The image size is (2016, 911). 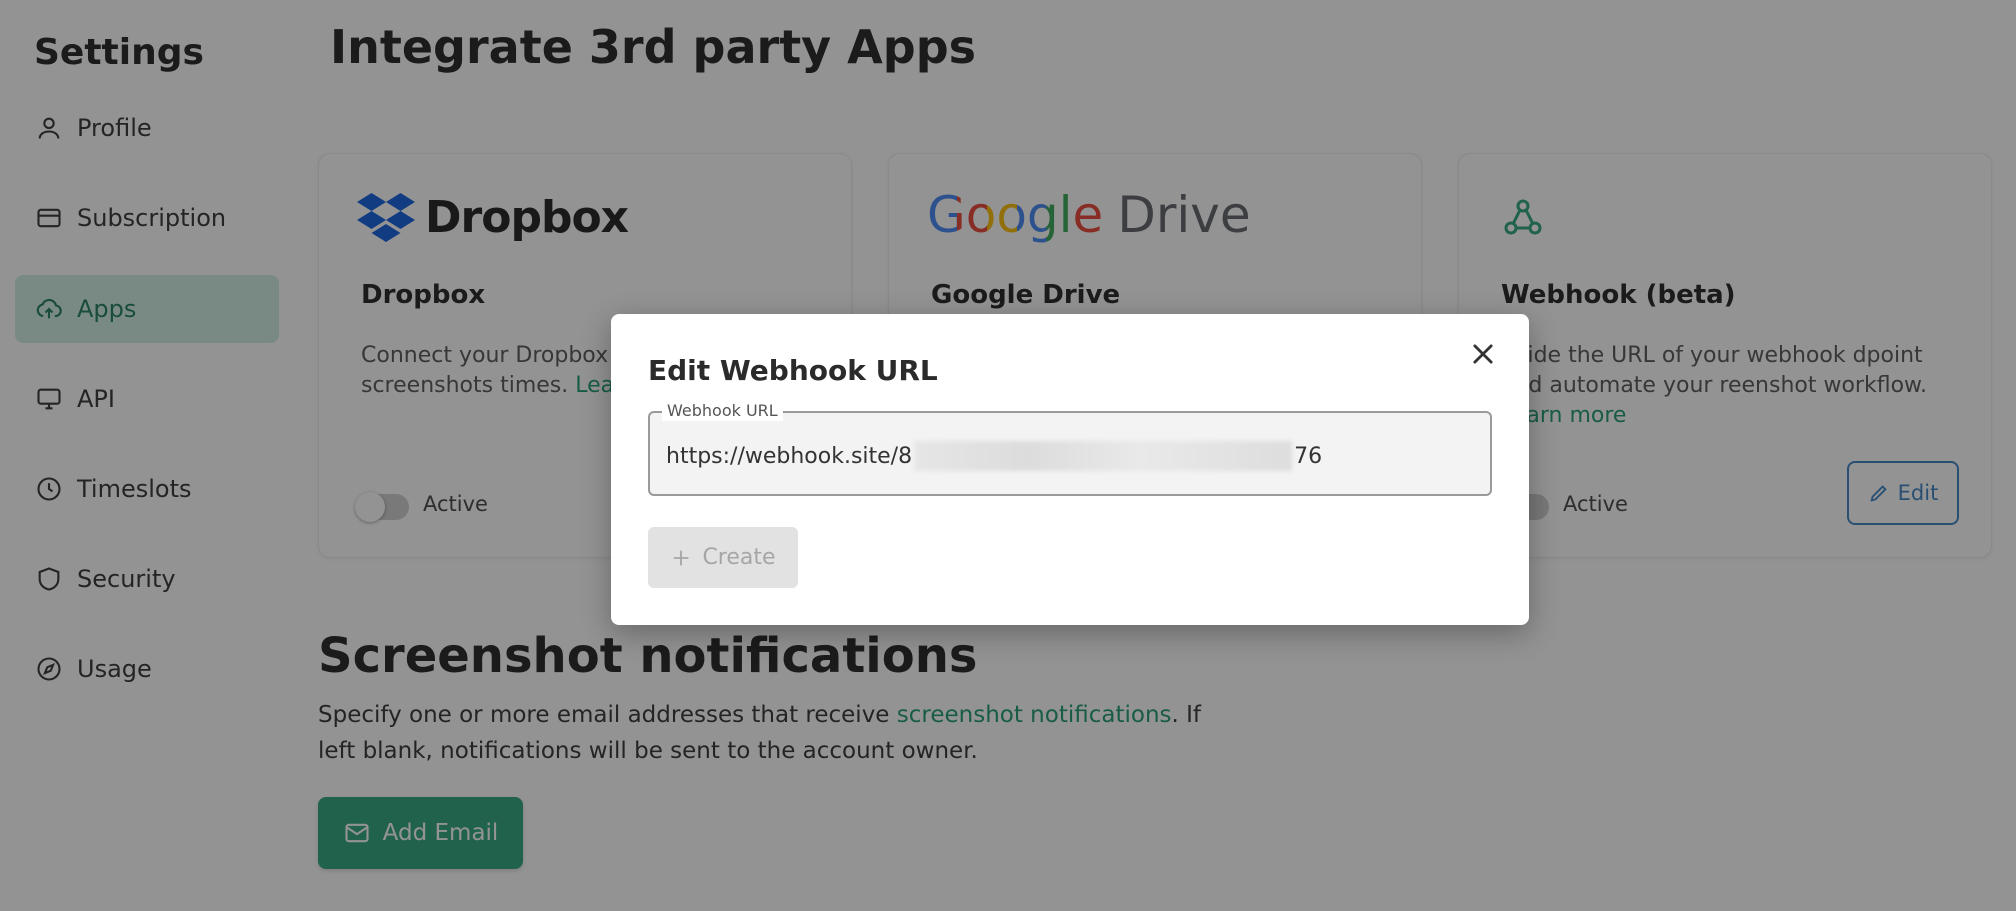 I want to click on webhook-url-value: https://webhook.site/8 76, so click(x=994, y=456).